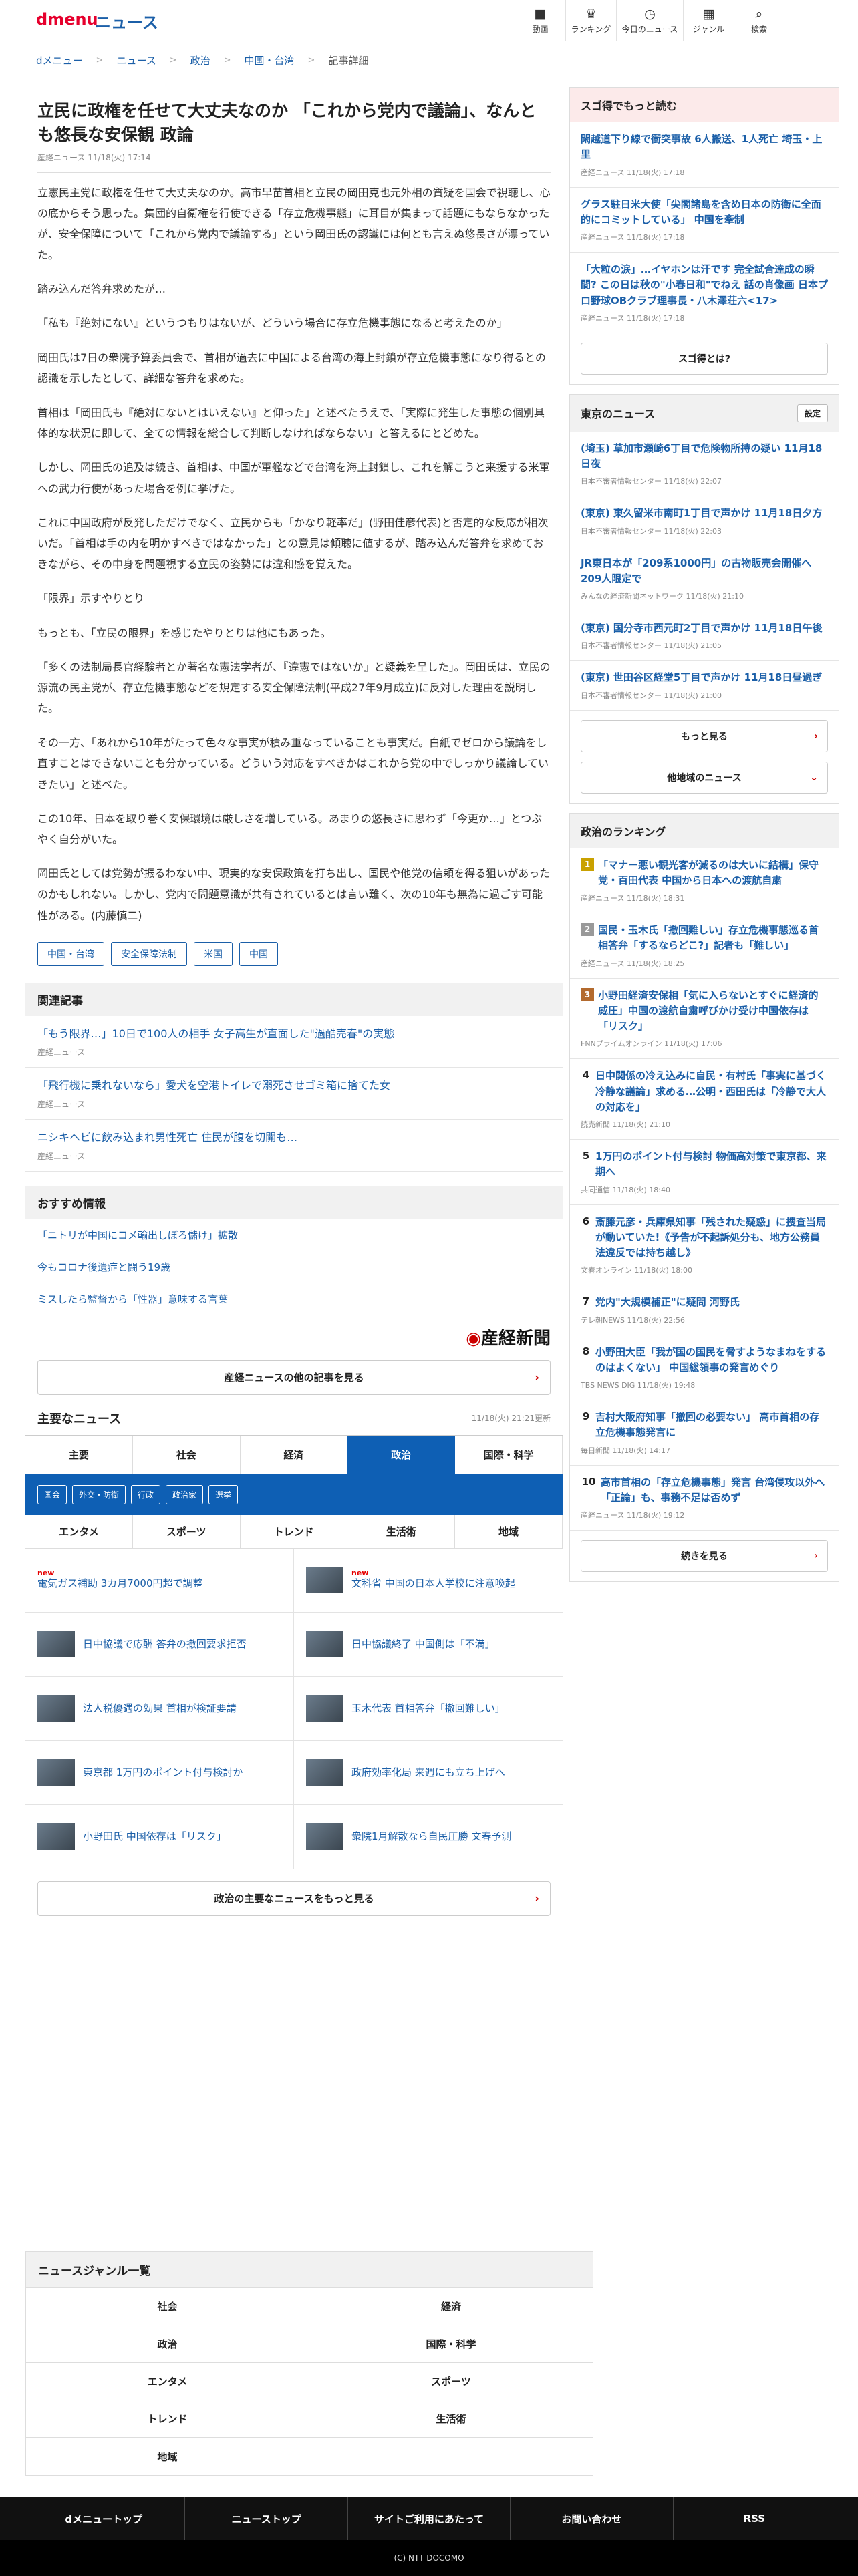 Image resolution: width=858 pixels, height=2576 pixels. What do you see at coordinates (812, 413) in the screenshot?
I see `region-setting-button: 設定` at bounding box center [812, 413].